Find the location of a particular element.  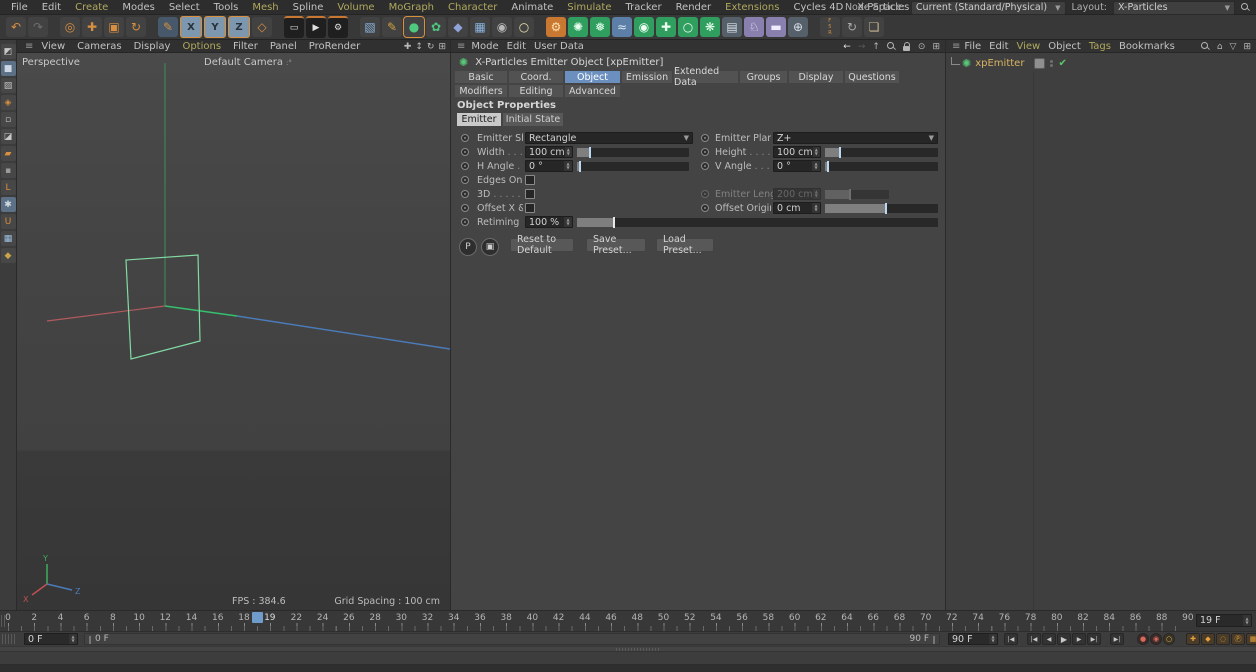

light-icon: ○ is located at coordinates (524, 27).